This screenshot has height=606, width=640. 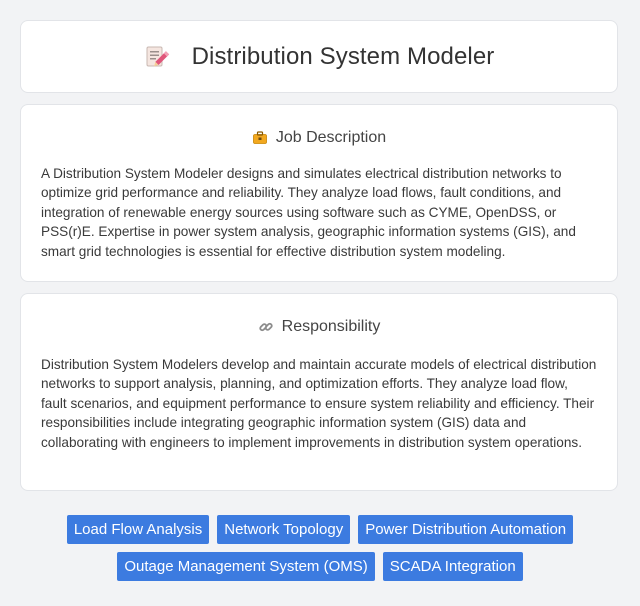 What do you see at coordinates (157, 57) in the screenshot?
I see `memo-pencil-icon` at bounding box center [157, 57].